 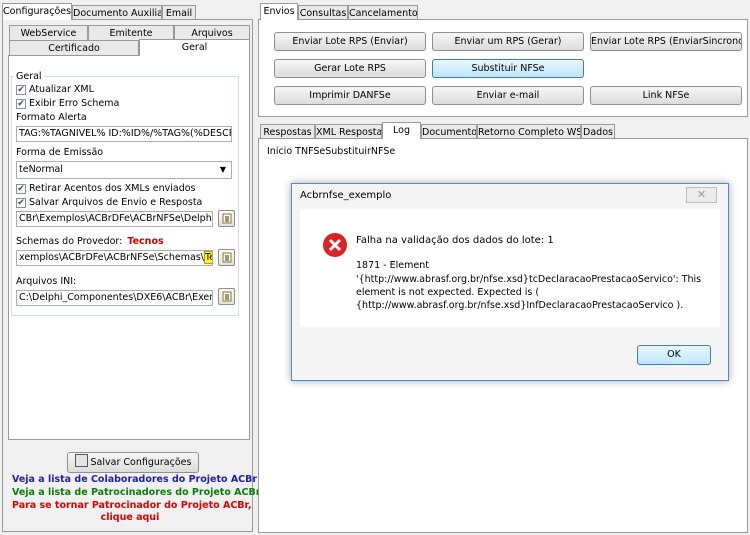 What do you see at coordinates (61, 89) in the screenshot?
I see `atualizar-xml-label: Atualizar XML` at bounding box center [61, 89].